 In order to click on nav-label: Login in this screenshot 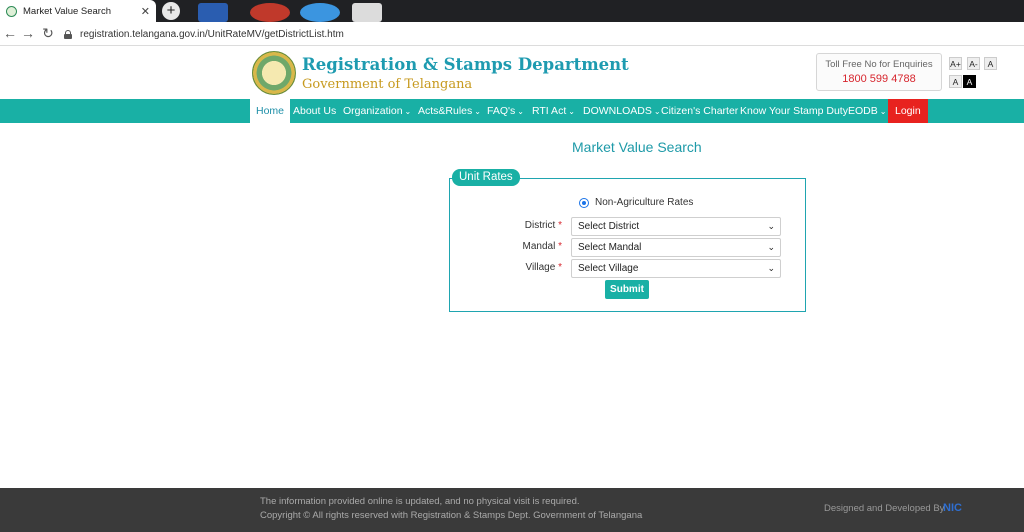, I will do `click(908, 111)`.